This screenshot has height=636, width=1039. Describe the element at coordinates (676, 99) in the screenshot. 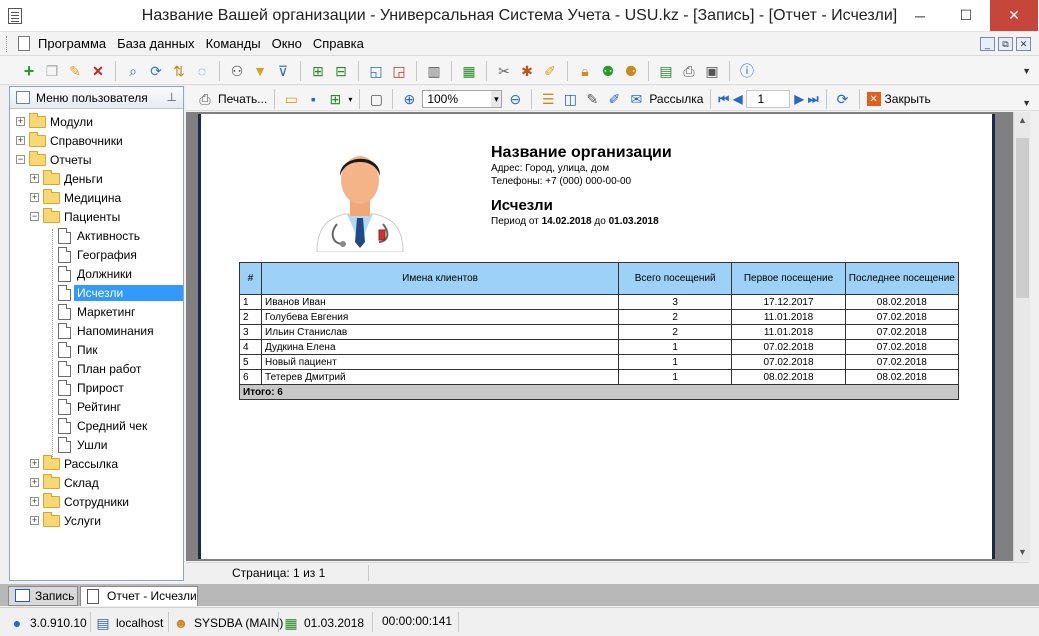

I see `mailing-button: Рассылка` at that location.